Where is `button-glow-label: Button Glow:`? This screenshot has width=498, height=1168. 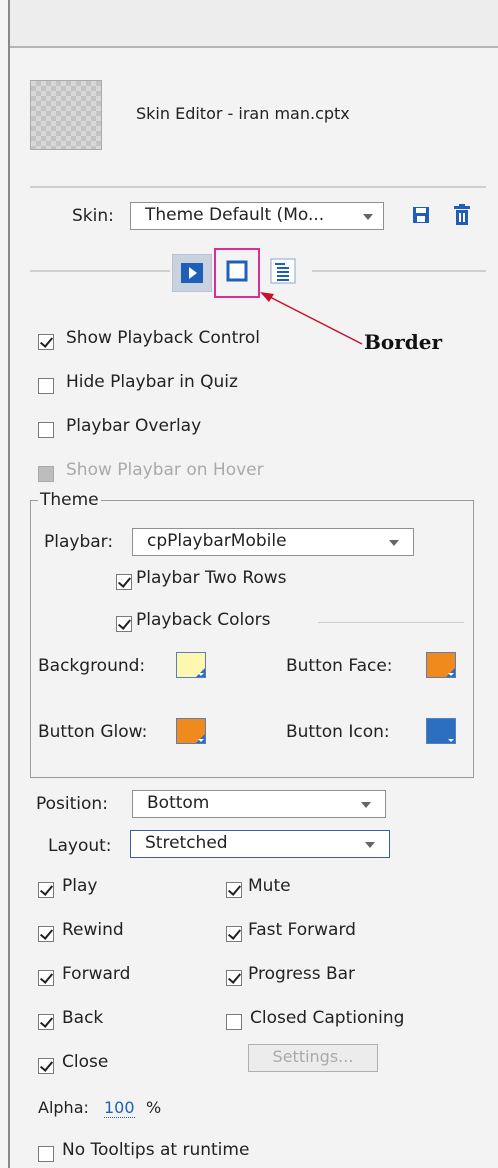
button-glow-label: Button Glow: is located at coordinates (93, 732).